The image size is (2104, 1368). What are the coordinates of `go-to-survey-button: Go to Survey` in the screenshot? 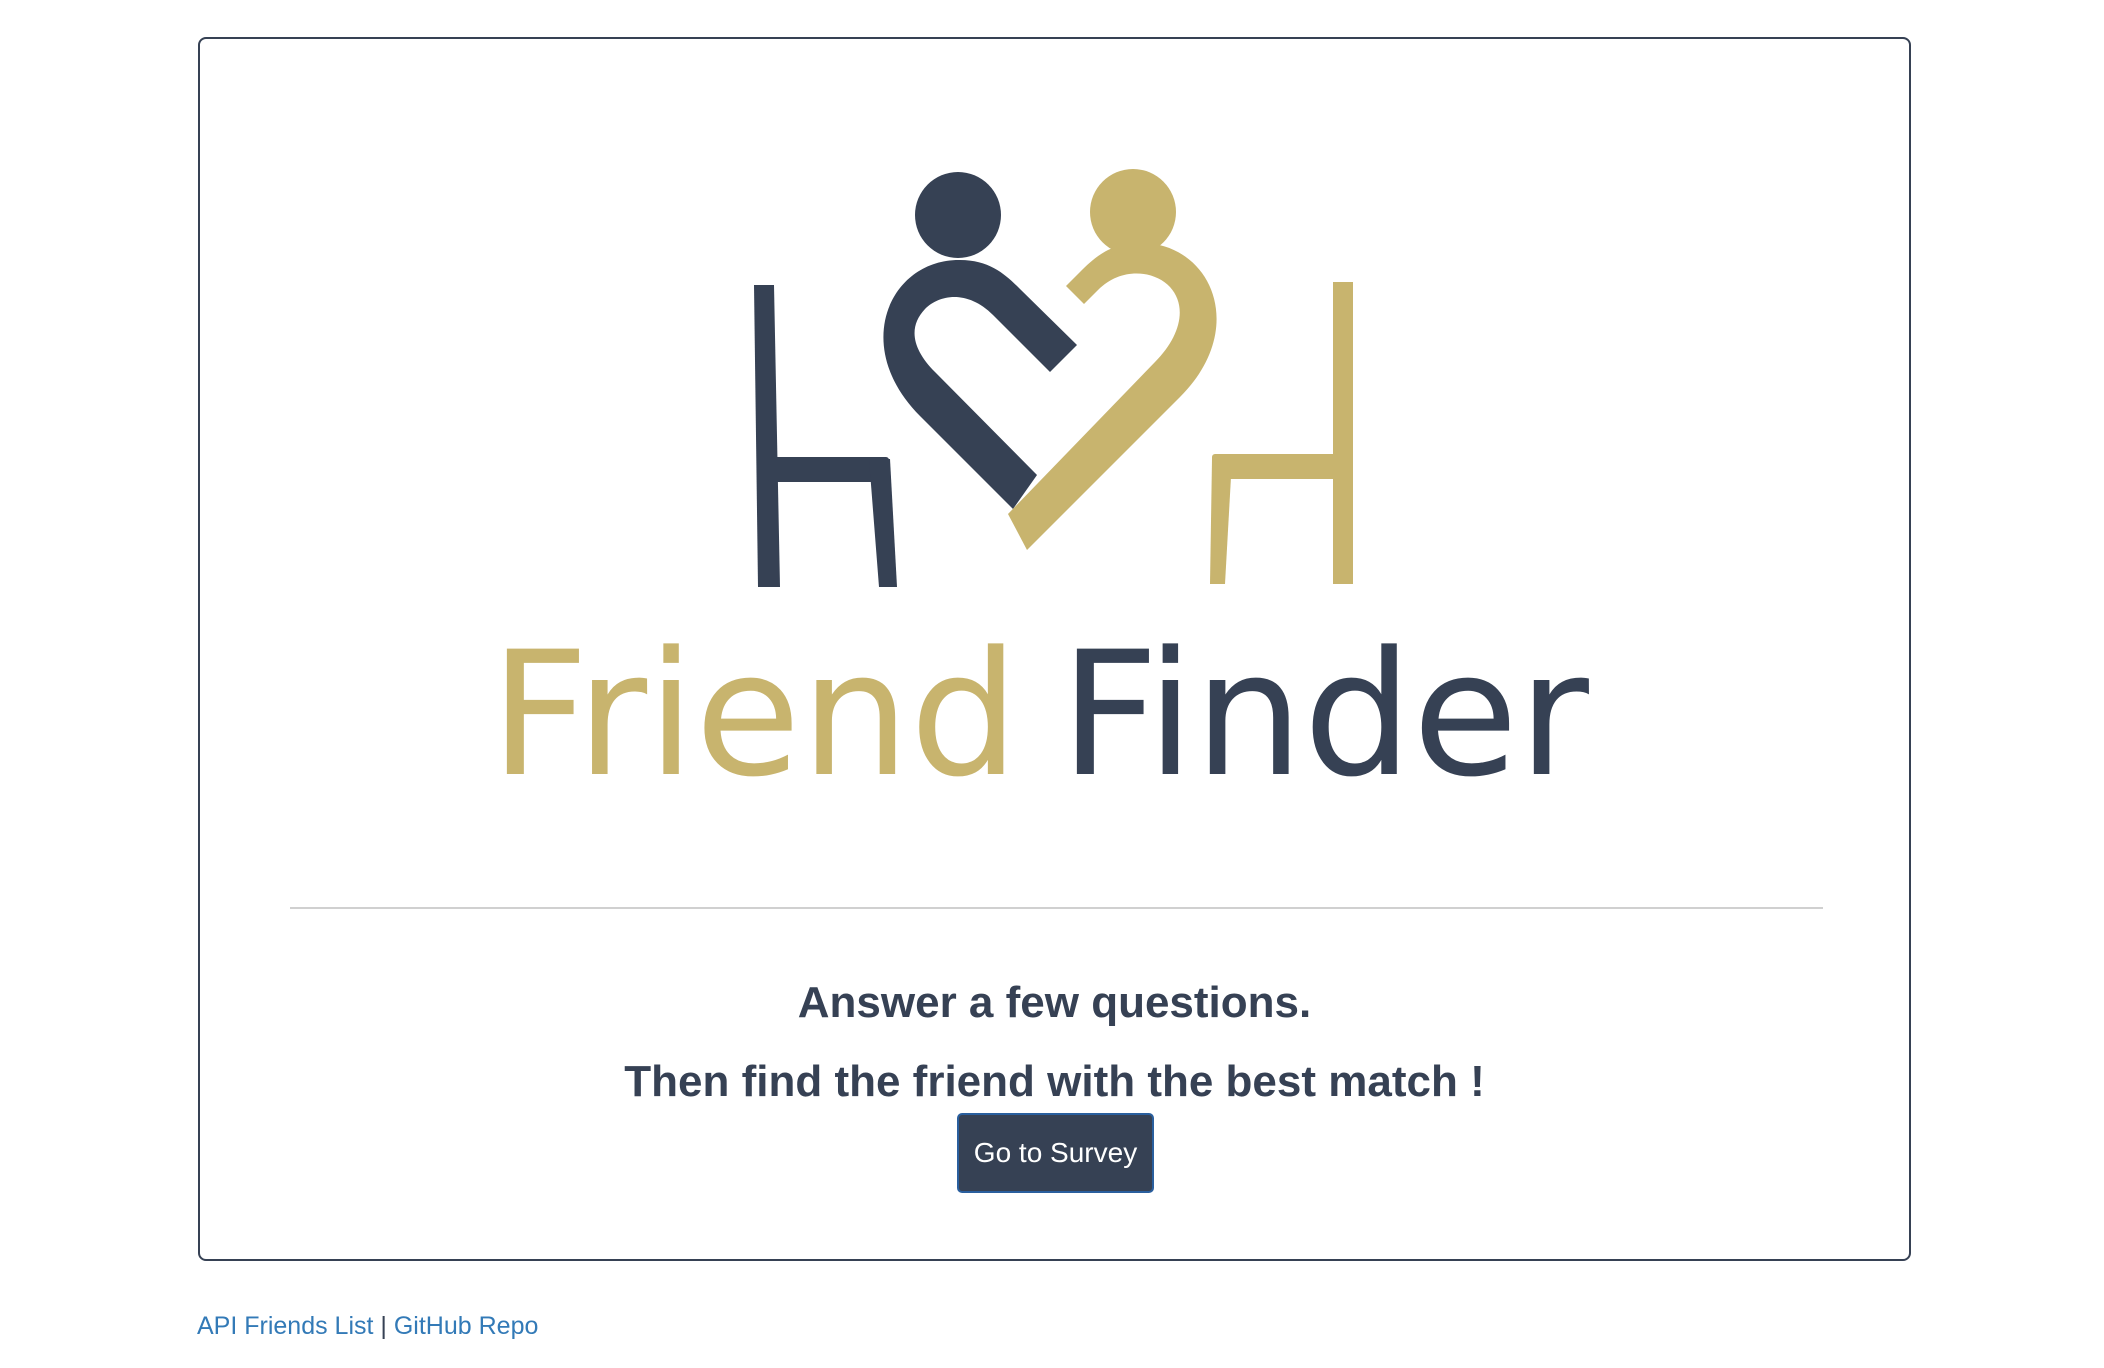 It's located at (1055, 1153).